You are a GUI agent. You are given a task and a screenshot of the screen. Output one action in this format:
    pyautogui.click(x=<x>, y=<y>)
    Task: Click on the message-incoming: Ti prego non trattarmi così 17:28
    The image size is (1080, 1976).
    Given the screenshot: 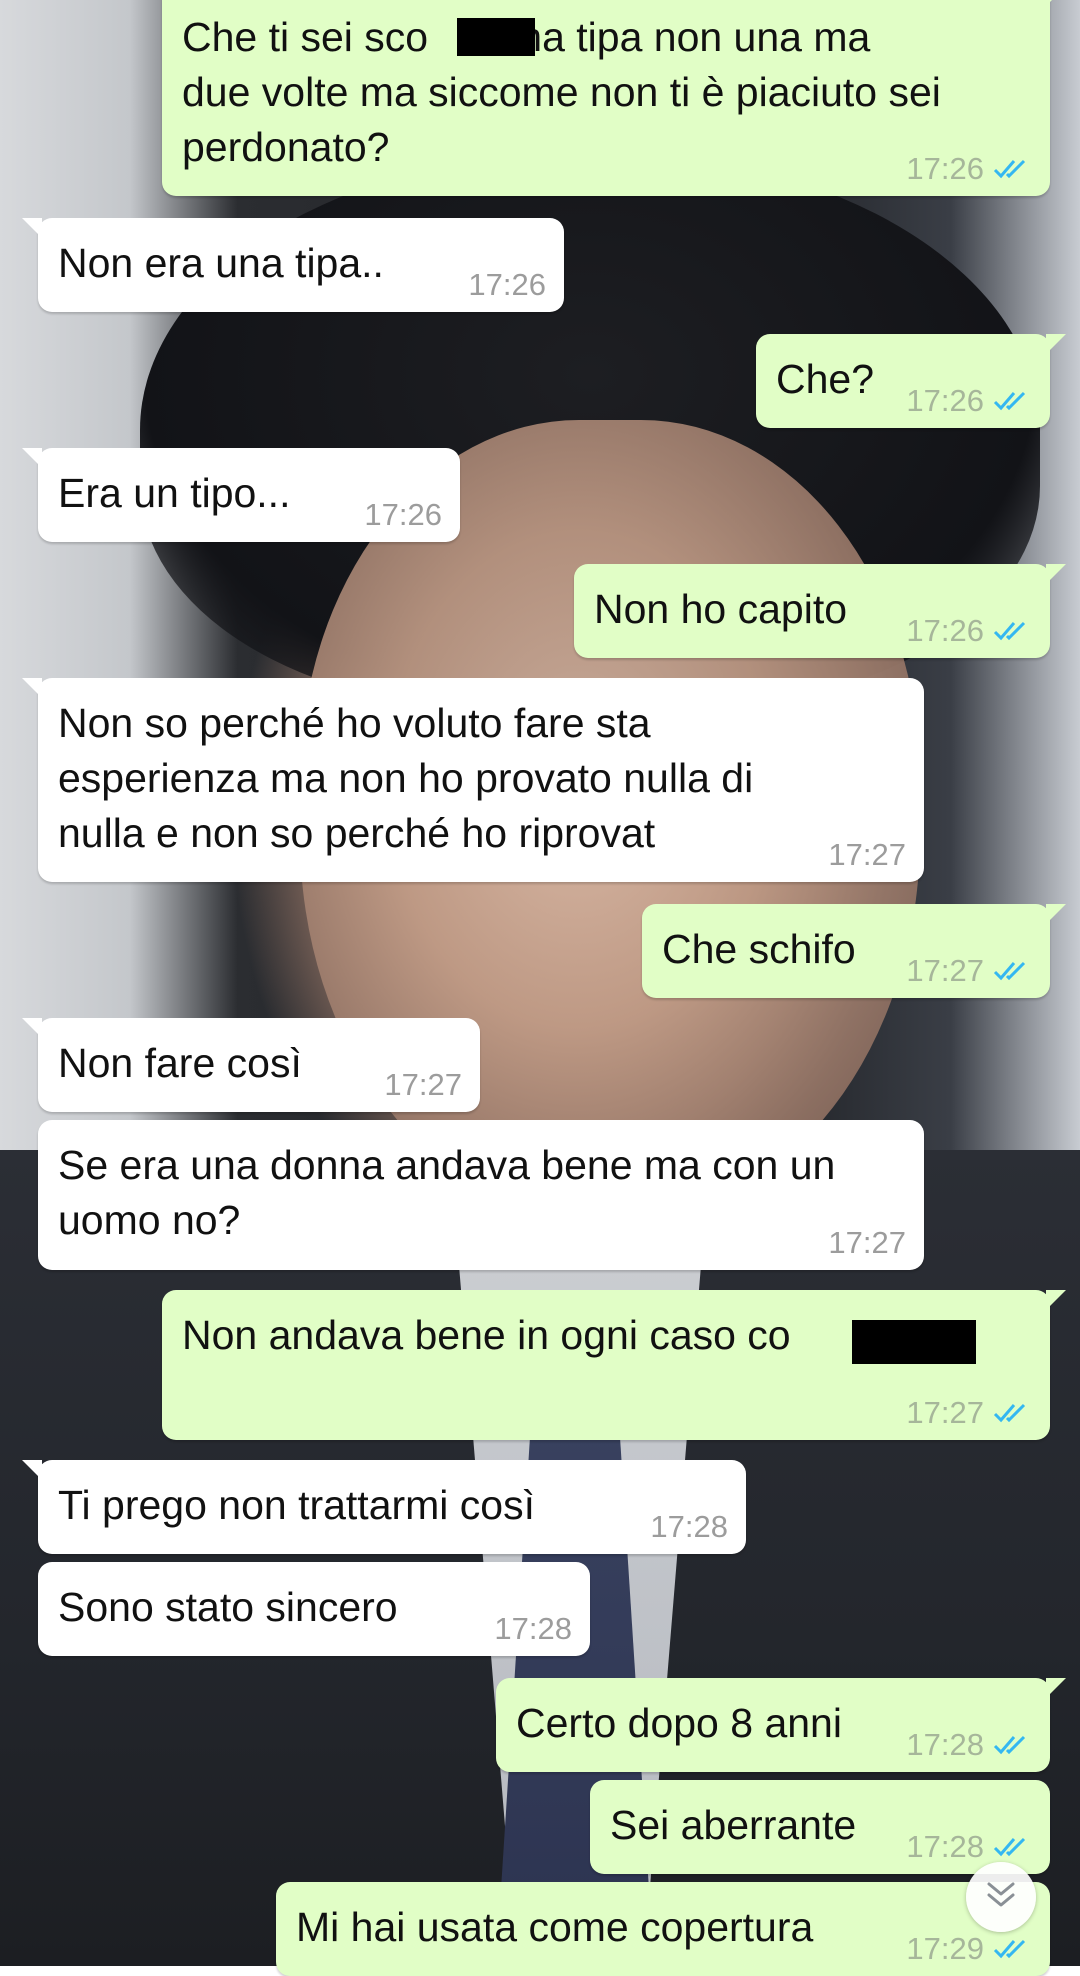 What is the action you would take?
    pyautogui.click(x=384, y=1507)
    